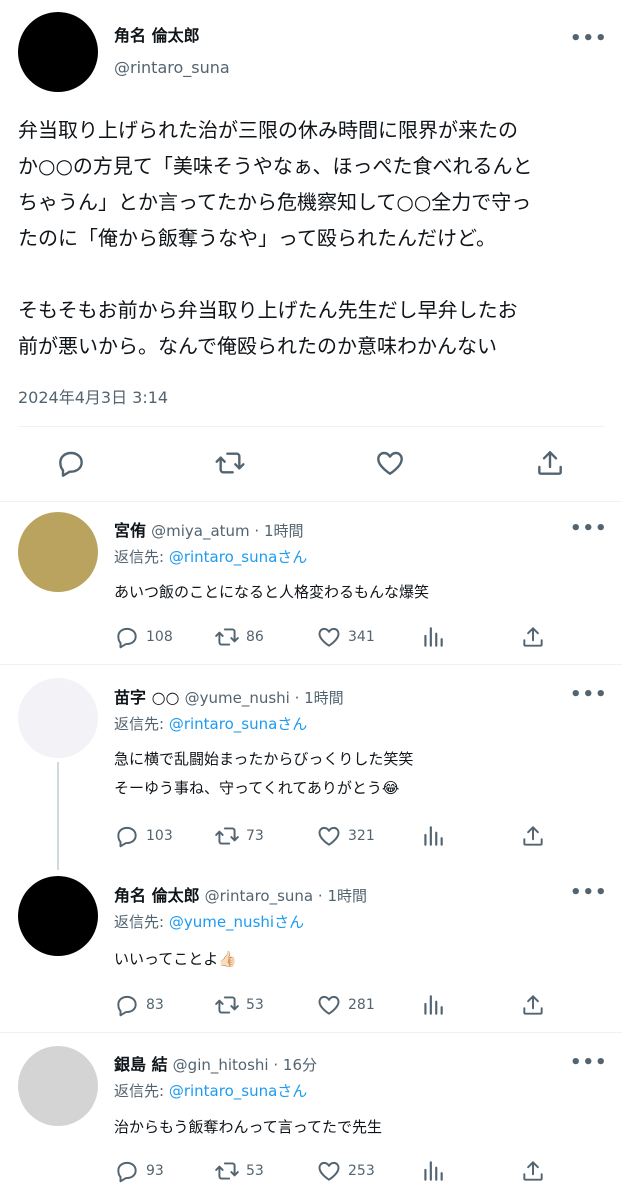 The image size is (622, 1200). I want to click on like-button: 341, so click(345, 637).